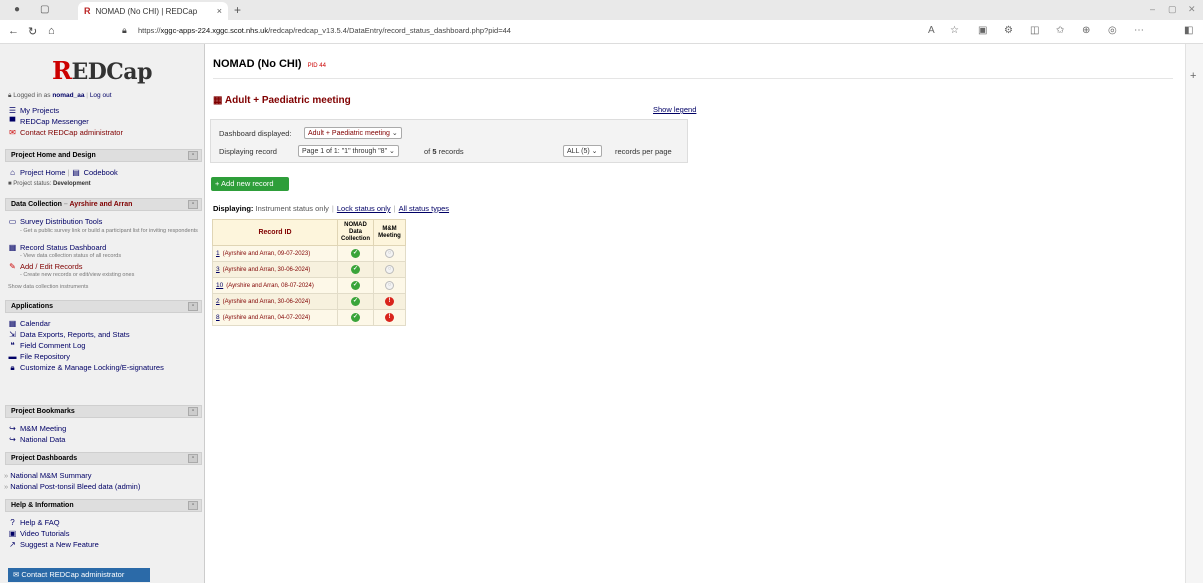 This screenshot has width=1203, height=583. I want to click on profile-icon: ●, so click(17, 9).